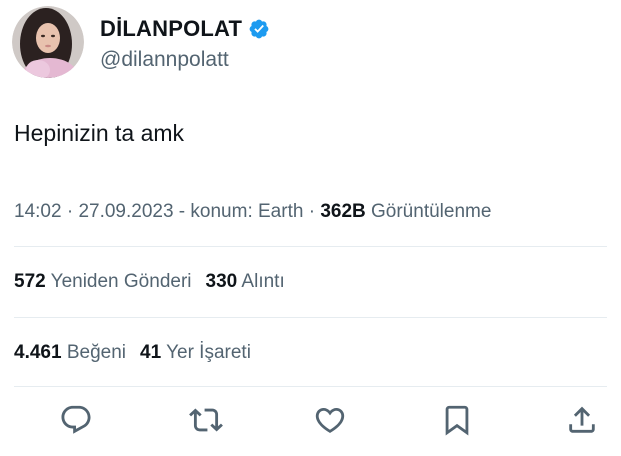 The image size is (621, 456). I want to click on tweet-text: Hepinizin ta amk, so click(99, 133).